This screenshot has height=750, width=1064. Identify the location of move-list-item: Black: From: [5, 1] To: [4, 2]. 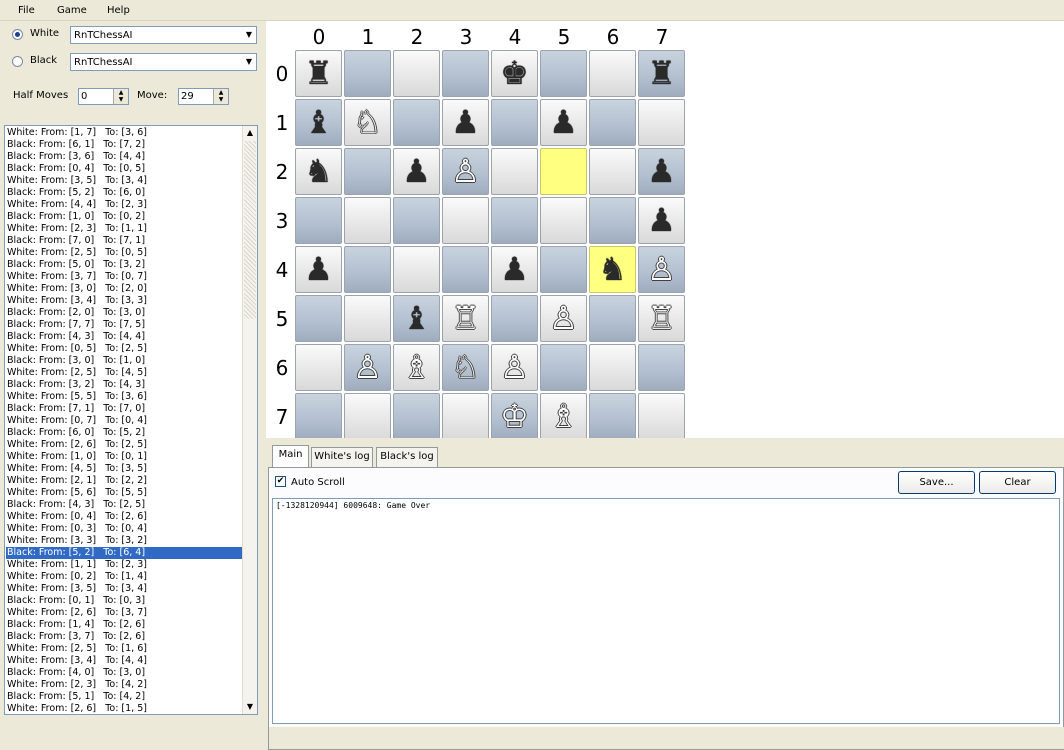
(124, 697).